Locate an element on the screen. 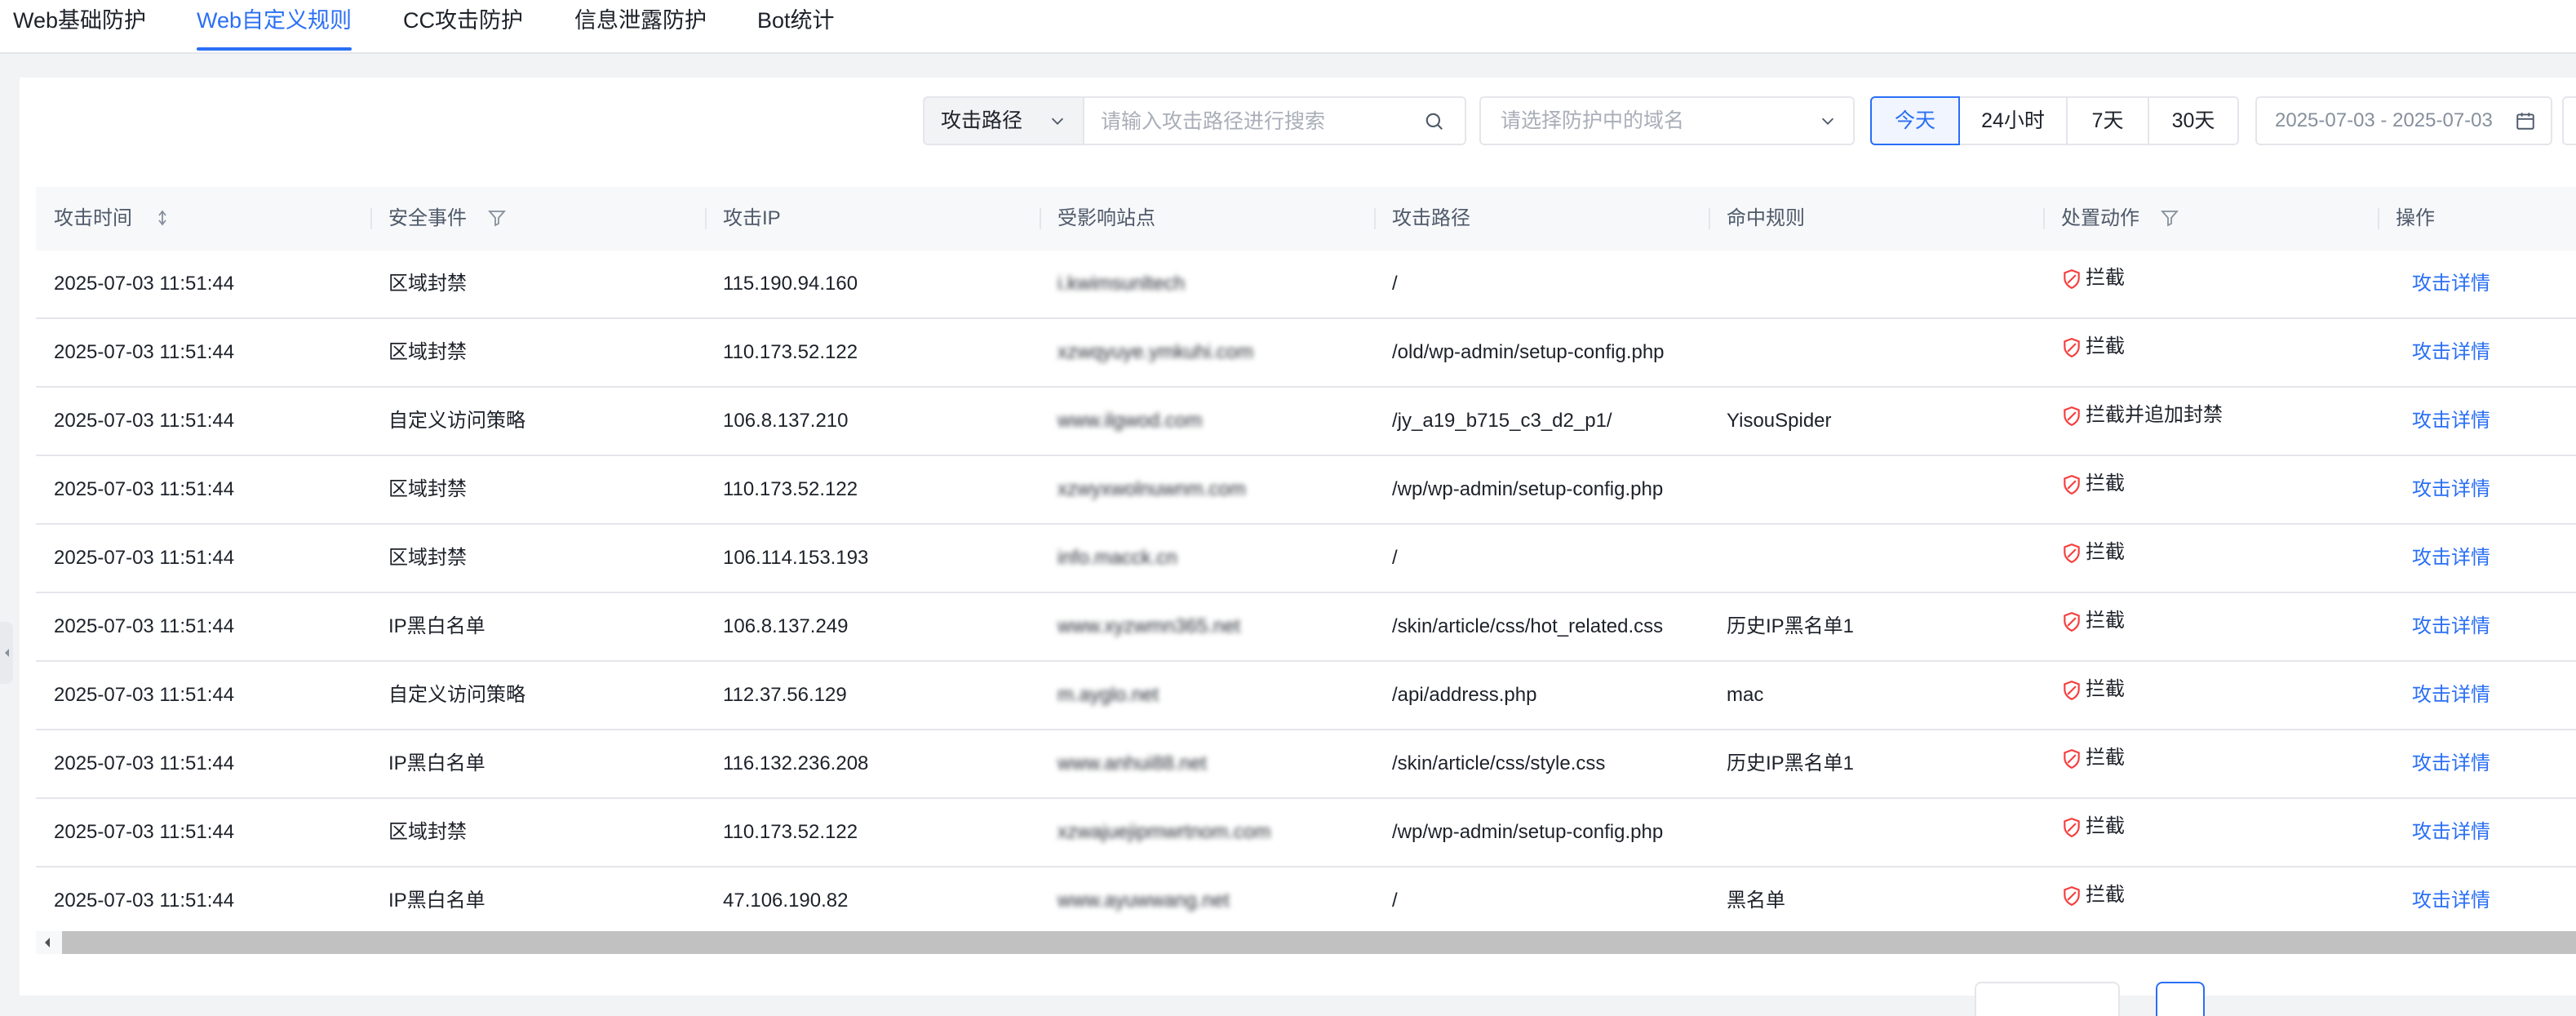 The image size is (2576, 1016). tab-bot-statistics: Bot统计 is located at coordinates (796, 25).